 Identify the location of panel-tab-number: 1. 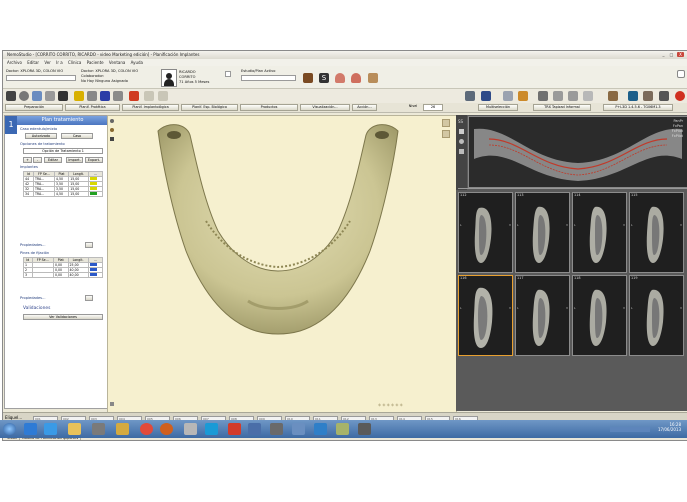
(11, 125).